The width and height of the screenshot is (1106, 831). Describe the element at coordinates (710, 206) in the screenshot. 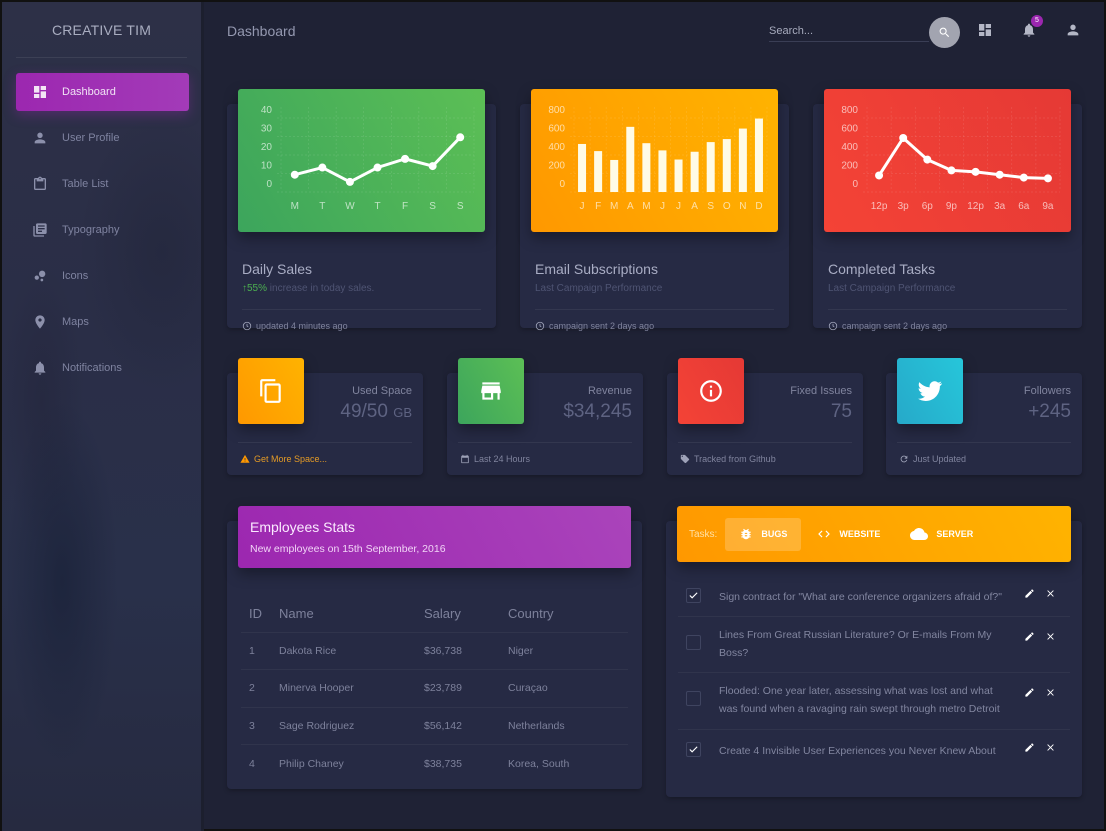

I see `x-tick-label: S` at that location.